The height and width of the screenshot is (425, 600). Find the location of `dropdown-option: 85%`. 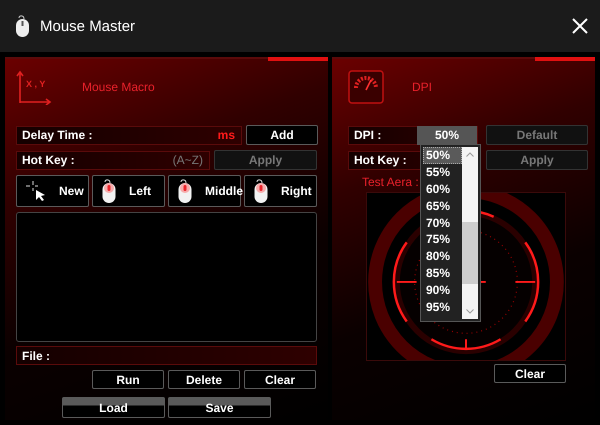

dropdown-option: 85% is located at coordinates (442, 273).